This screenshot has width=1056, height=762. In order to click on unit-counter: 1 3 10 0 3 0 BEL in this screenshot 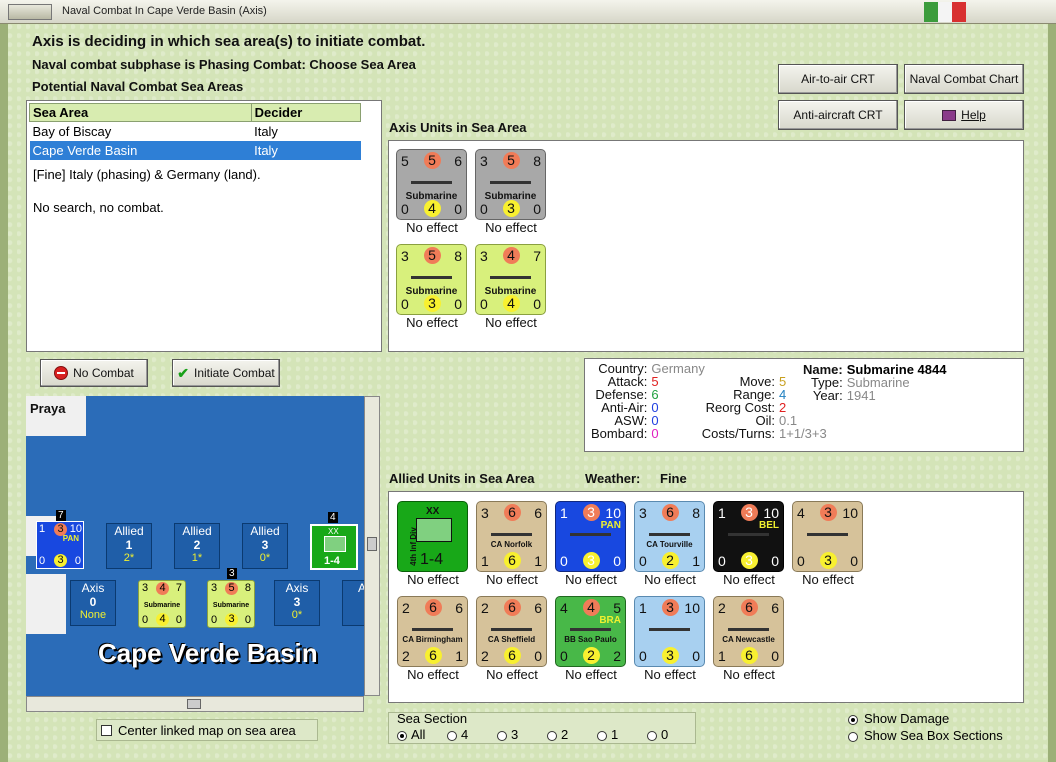, I will do `click(748, 536)`.